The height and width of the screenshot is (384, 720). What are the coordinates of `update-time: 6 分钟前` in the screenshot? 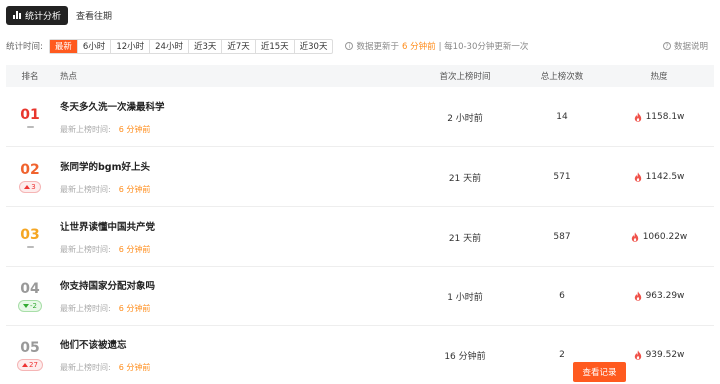 It's located at (418, 47).